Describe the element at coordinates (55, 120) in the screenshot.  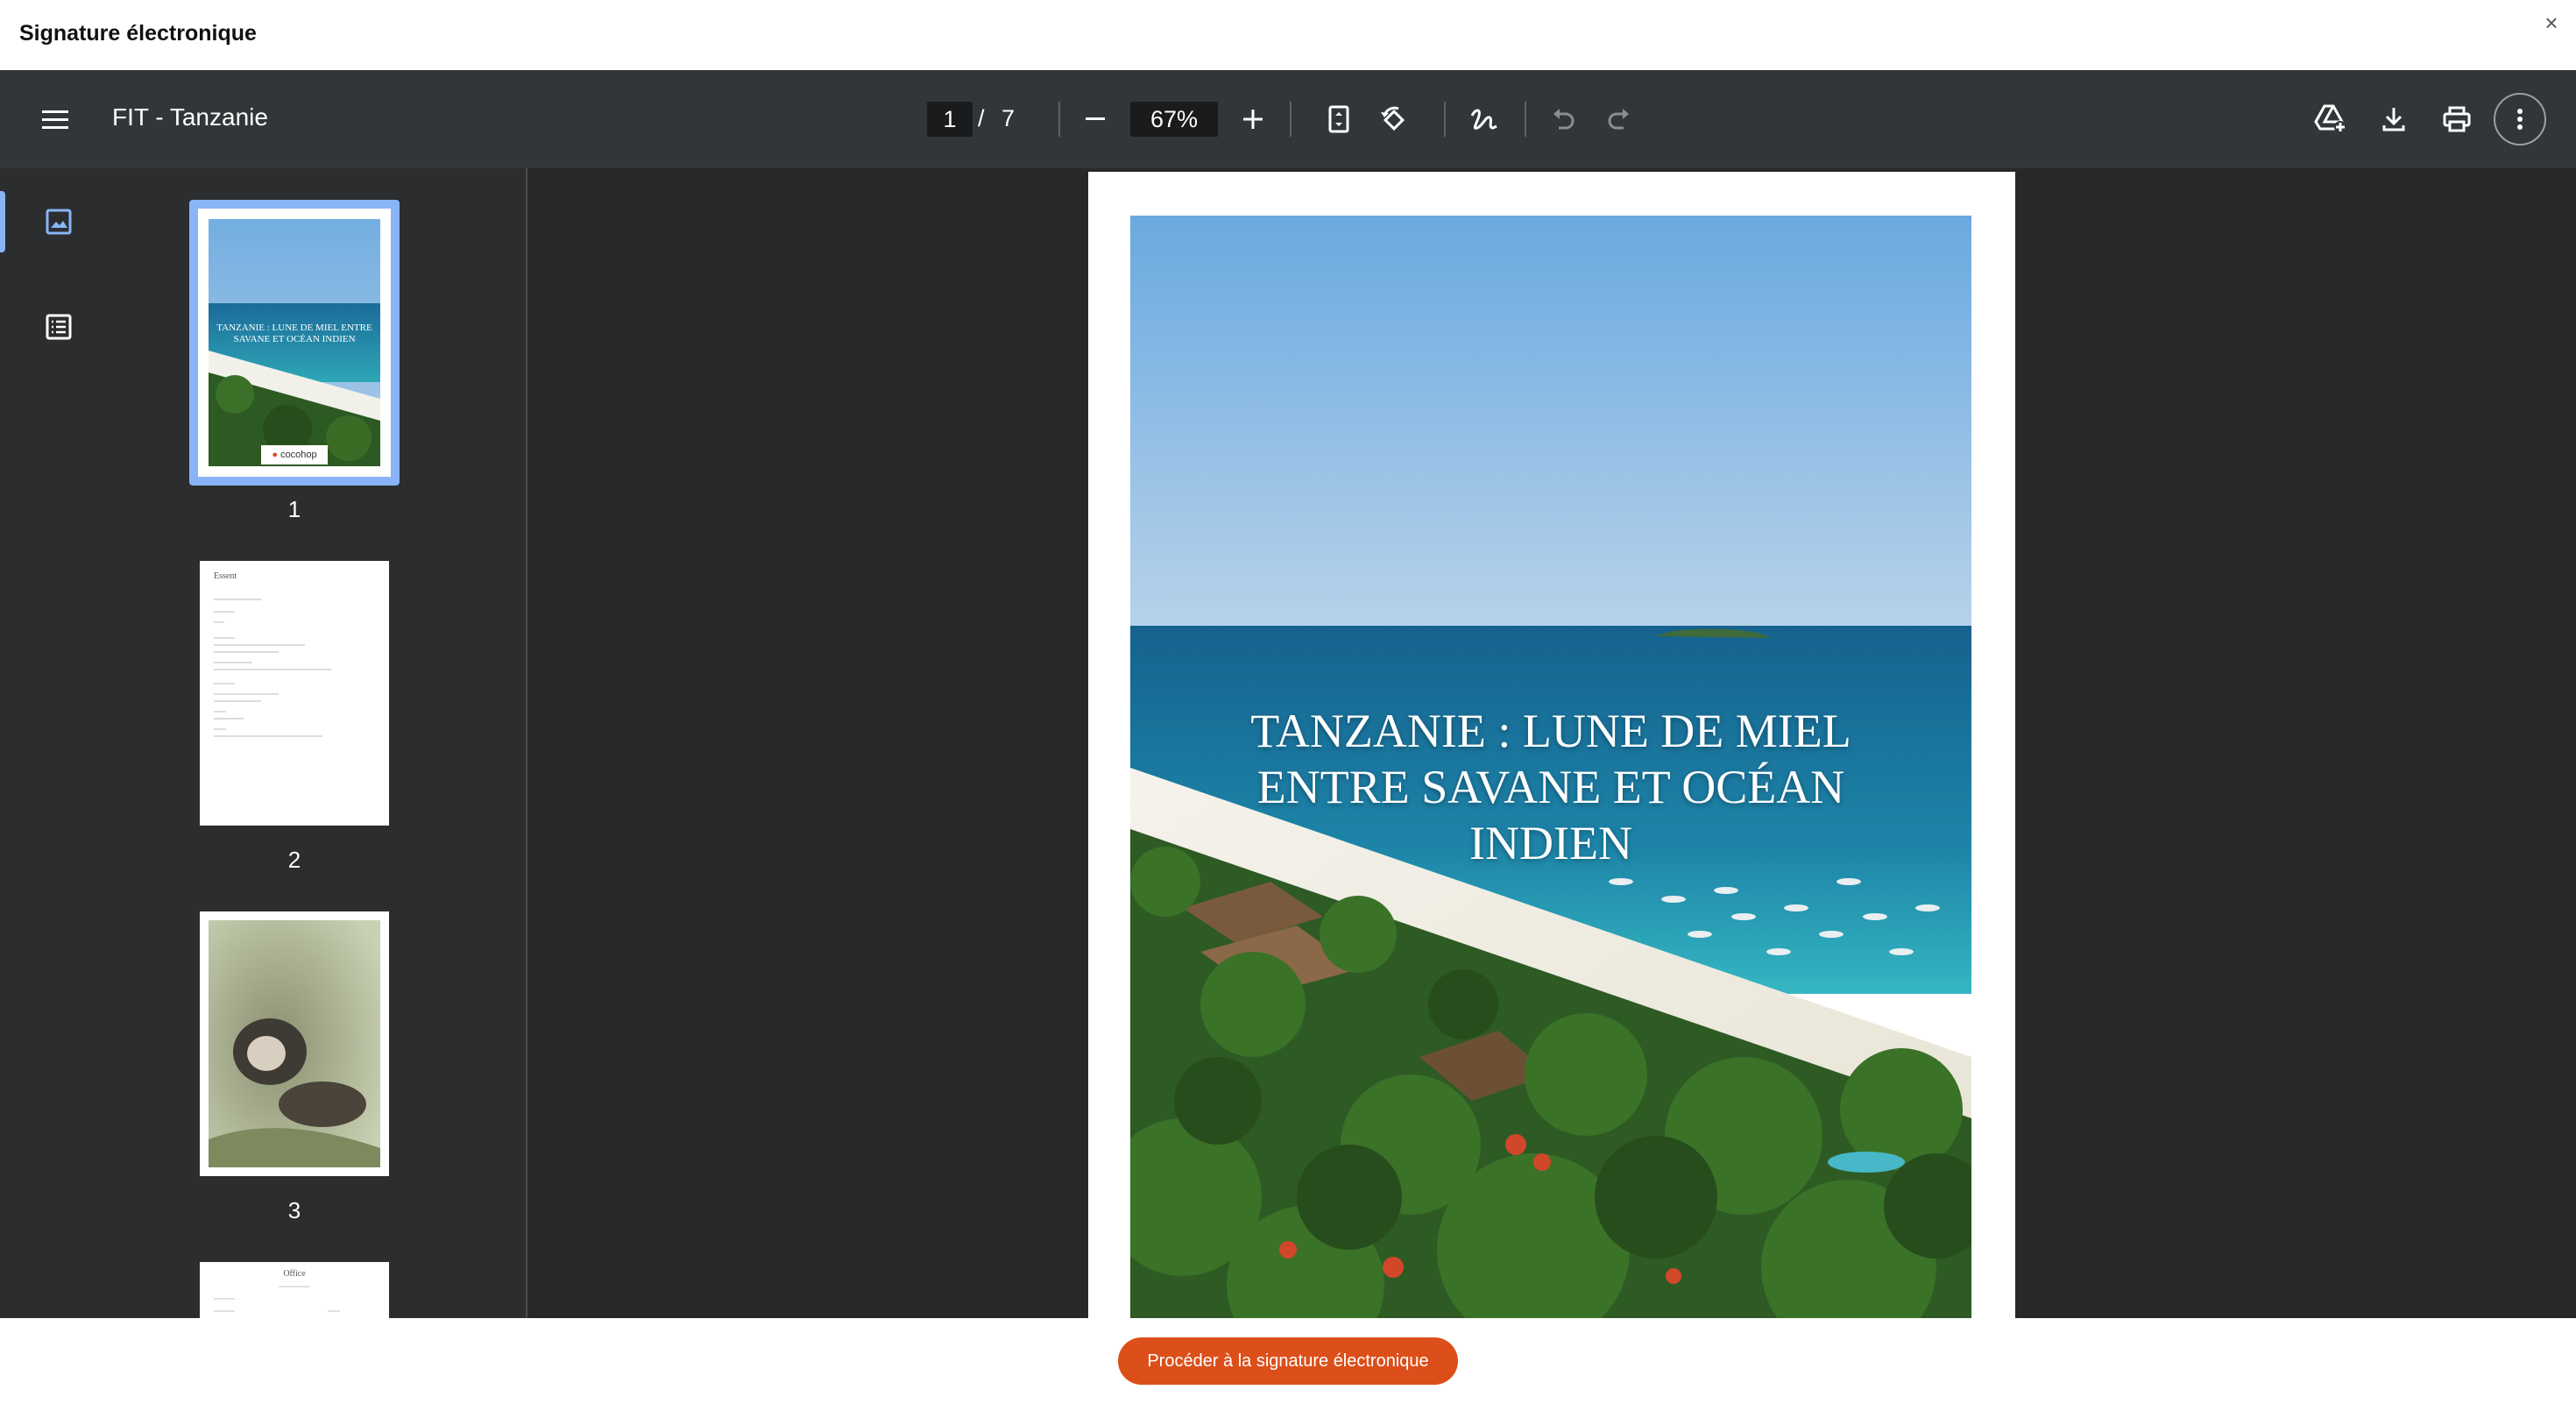
I see `menu-icon` at that location.